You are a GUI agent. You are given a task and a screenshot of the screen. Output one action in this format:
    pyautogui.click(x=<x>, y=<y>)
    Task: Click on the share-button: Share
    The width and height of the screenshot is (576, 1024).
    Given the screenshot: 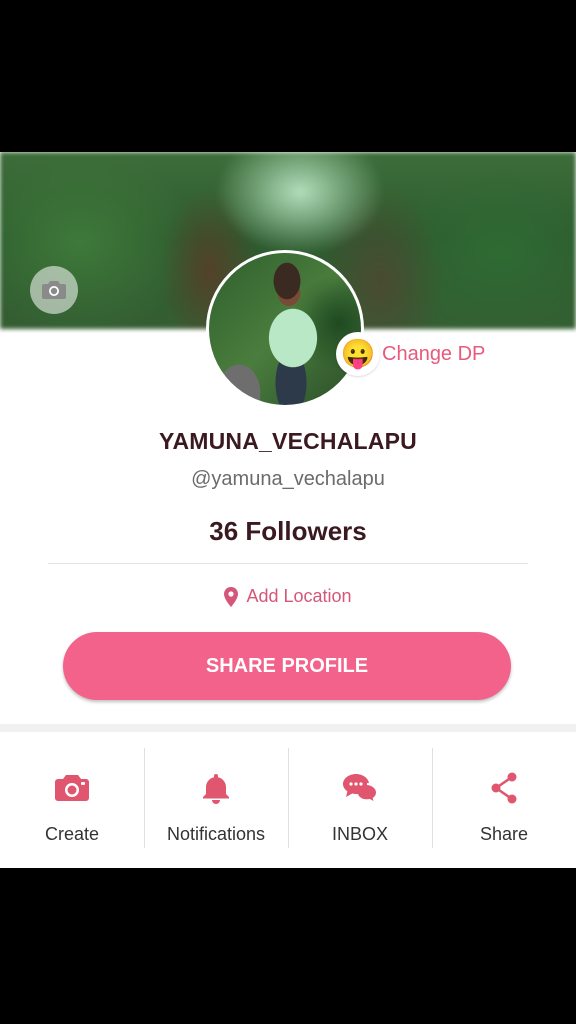 What is the action you would take?
    pyautogui.click(x=504, y=800)
    